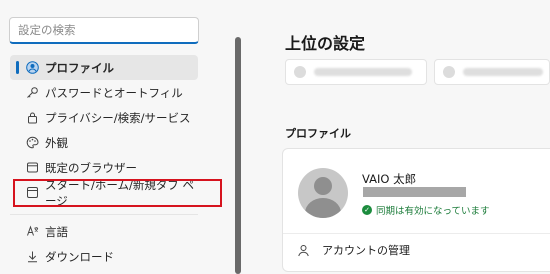 The height and width of the screenshot is (274, 550). What do you see at coordinates (318, 133) in the screenshot?
I see `section-heading-profile: プロファイル` at bounding box center [318, 133].